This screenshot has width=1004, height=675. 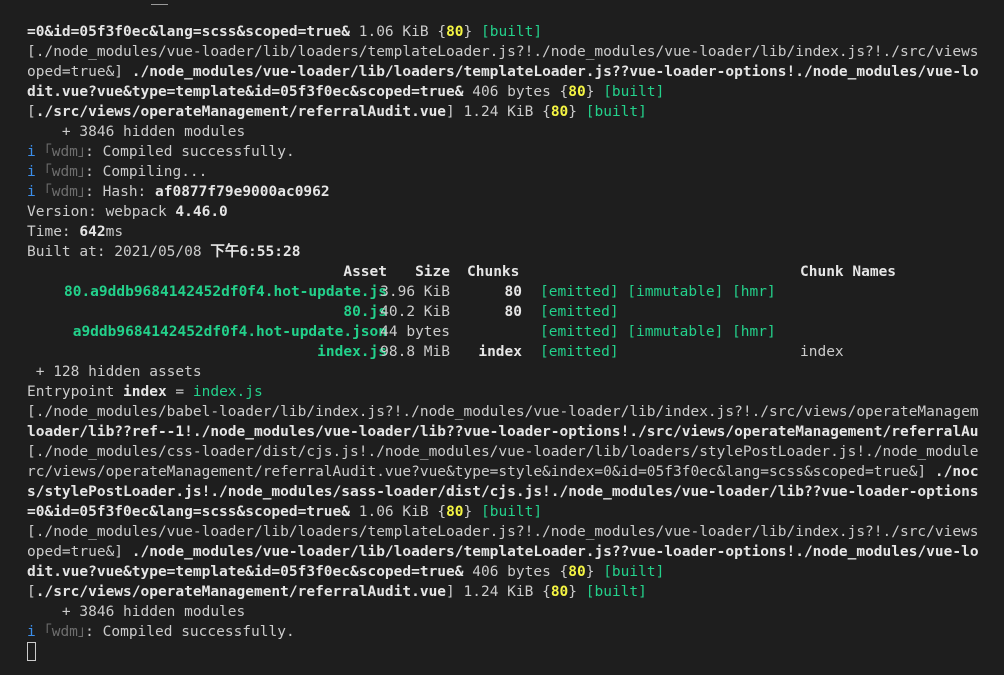 What do you see at coordinates (493, 272) in the screenshot?
I see `header-chunks: Chunks` at bounding box center [493, 272].